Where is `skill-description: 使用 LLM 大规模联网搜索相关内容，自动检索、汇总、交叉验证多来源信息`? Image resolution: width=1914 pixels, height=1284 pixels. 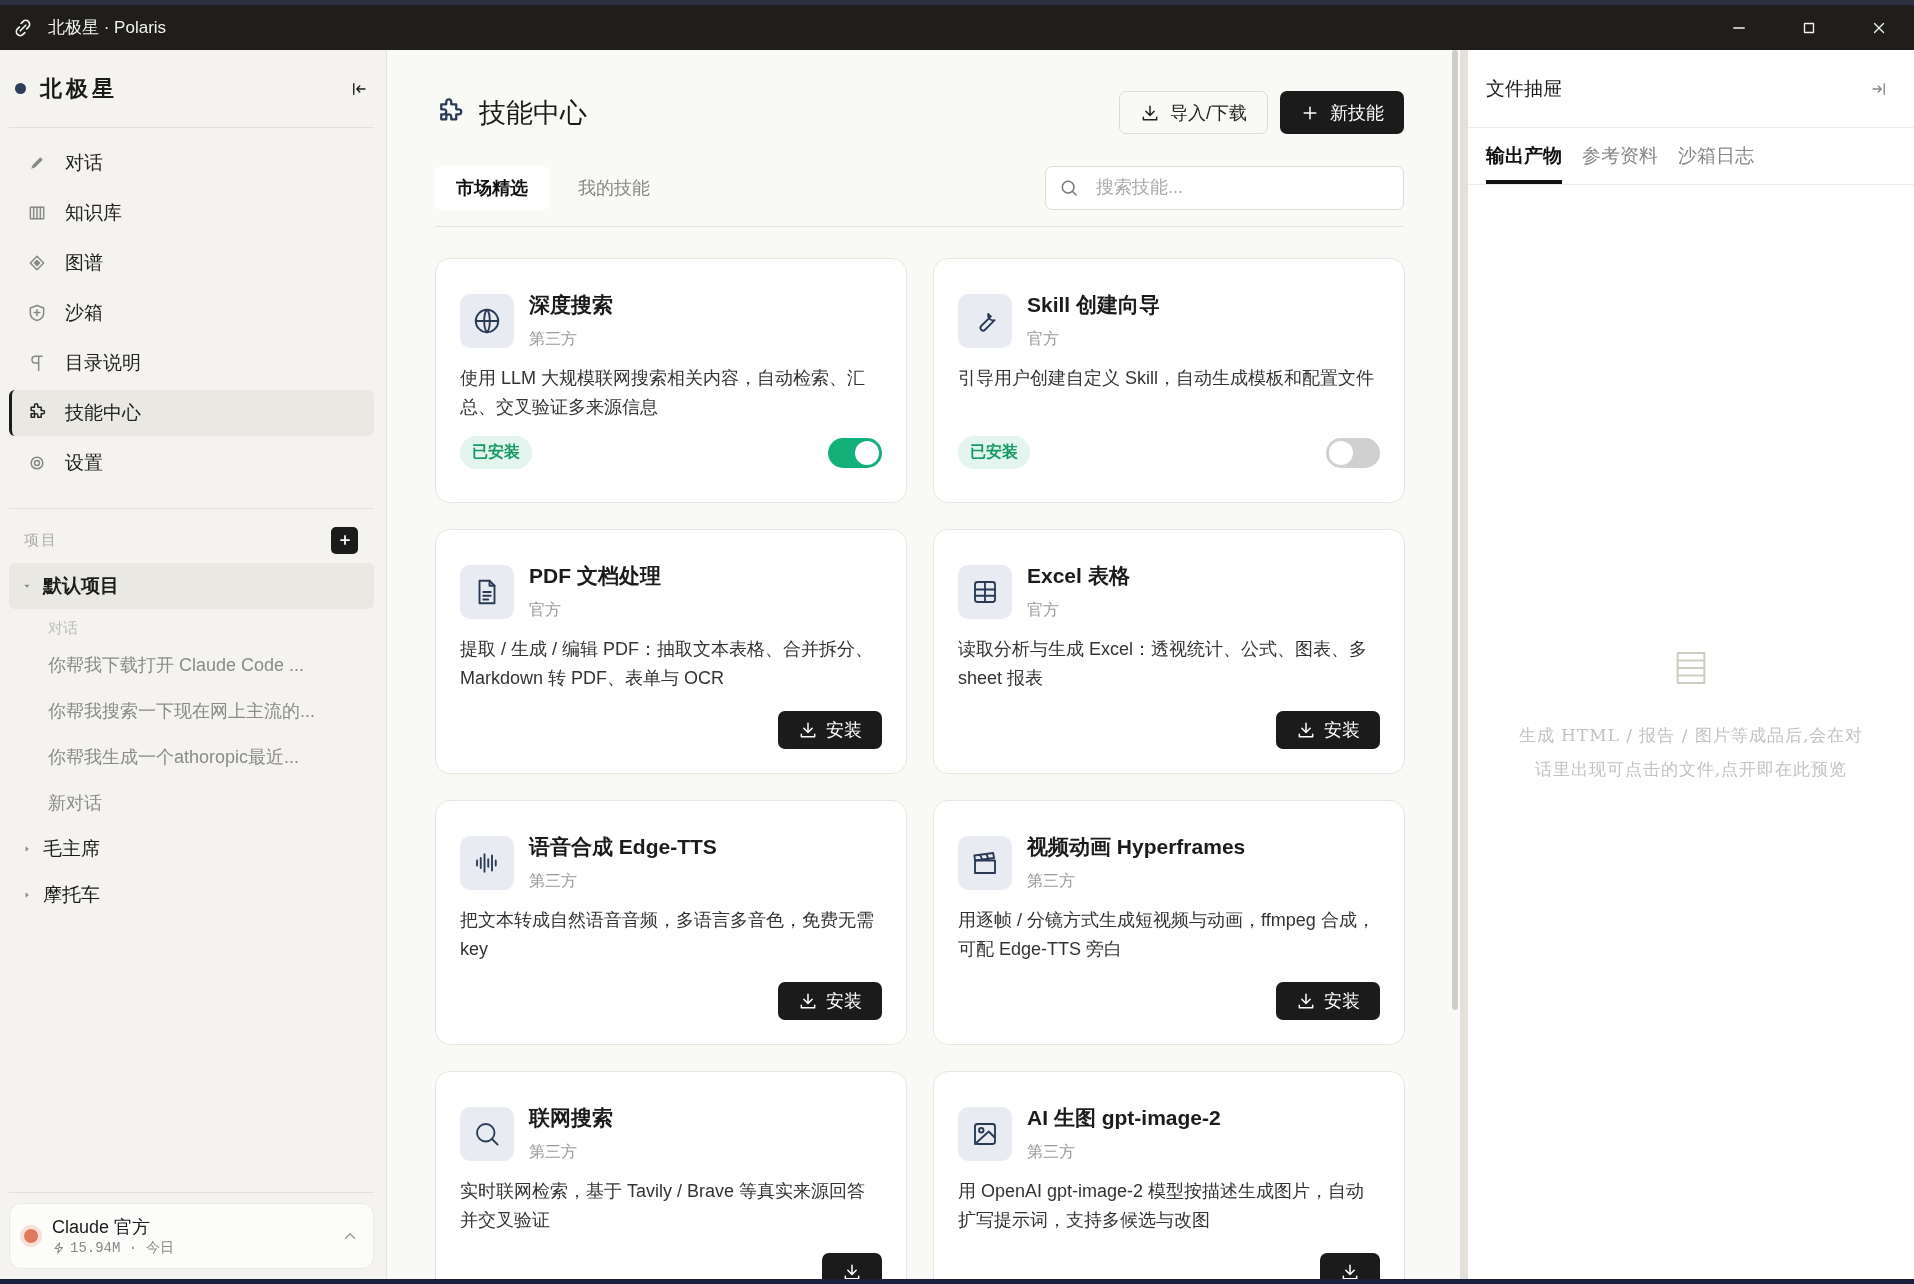 skill-description: 使用 LLM 大规模联网搜索相关内容，自动检索、汇总、交叉验证多来源信息 is located at coordinates (663, 393).